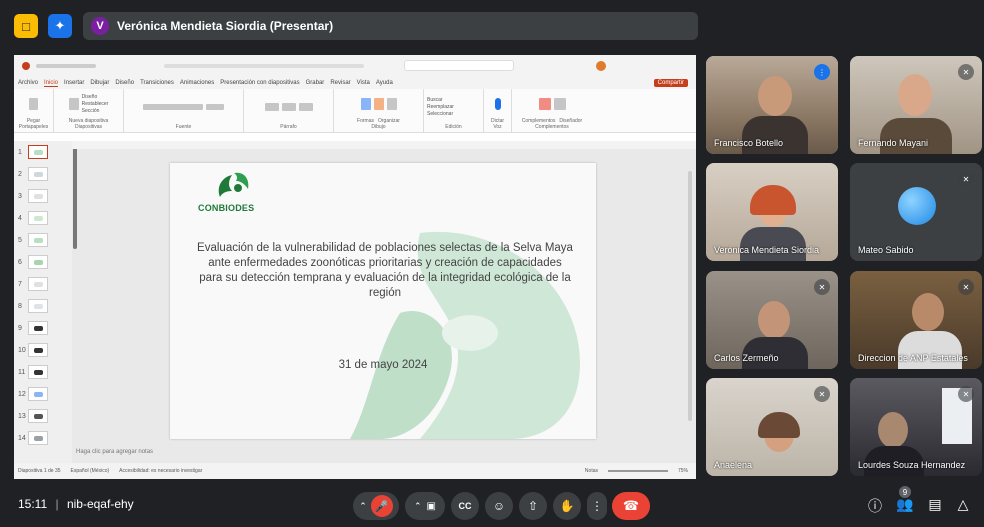 This screenshot has height=527, width=984. I want to click on participant-tile: ✕ Fernando Mayani, so click(916, 105).